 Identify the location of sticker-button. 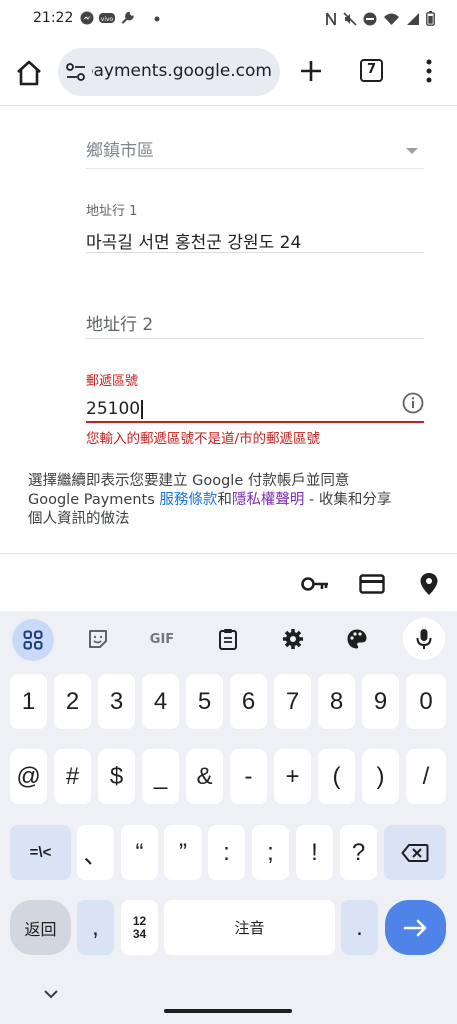
(98, 639).